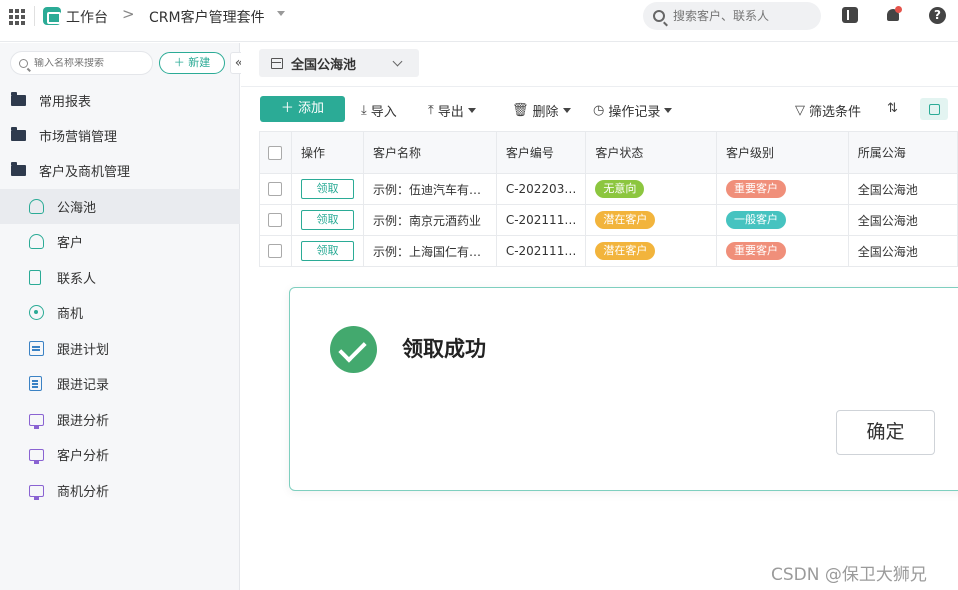 The image size is (958, 590). Describe the element at coordinates (34, 16) in the screenshot. I see `divider` at that location.